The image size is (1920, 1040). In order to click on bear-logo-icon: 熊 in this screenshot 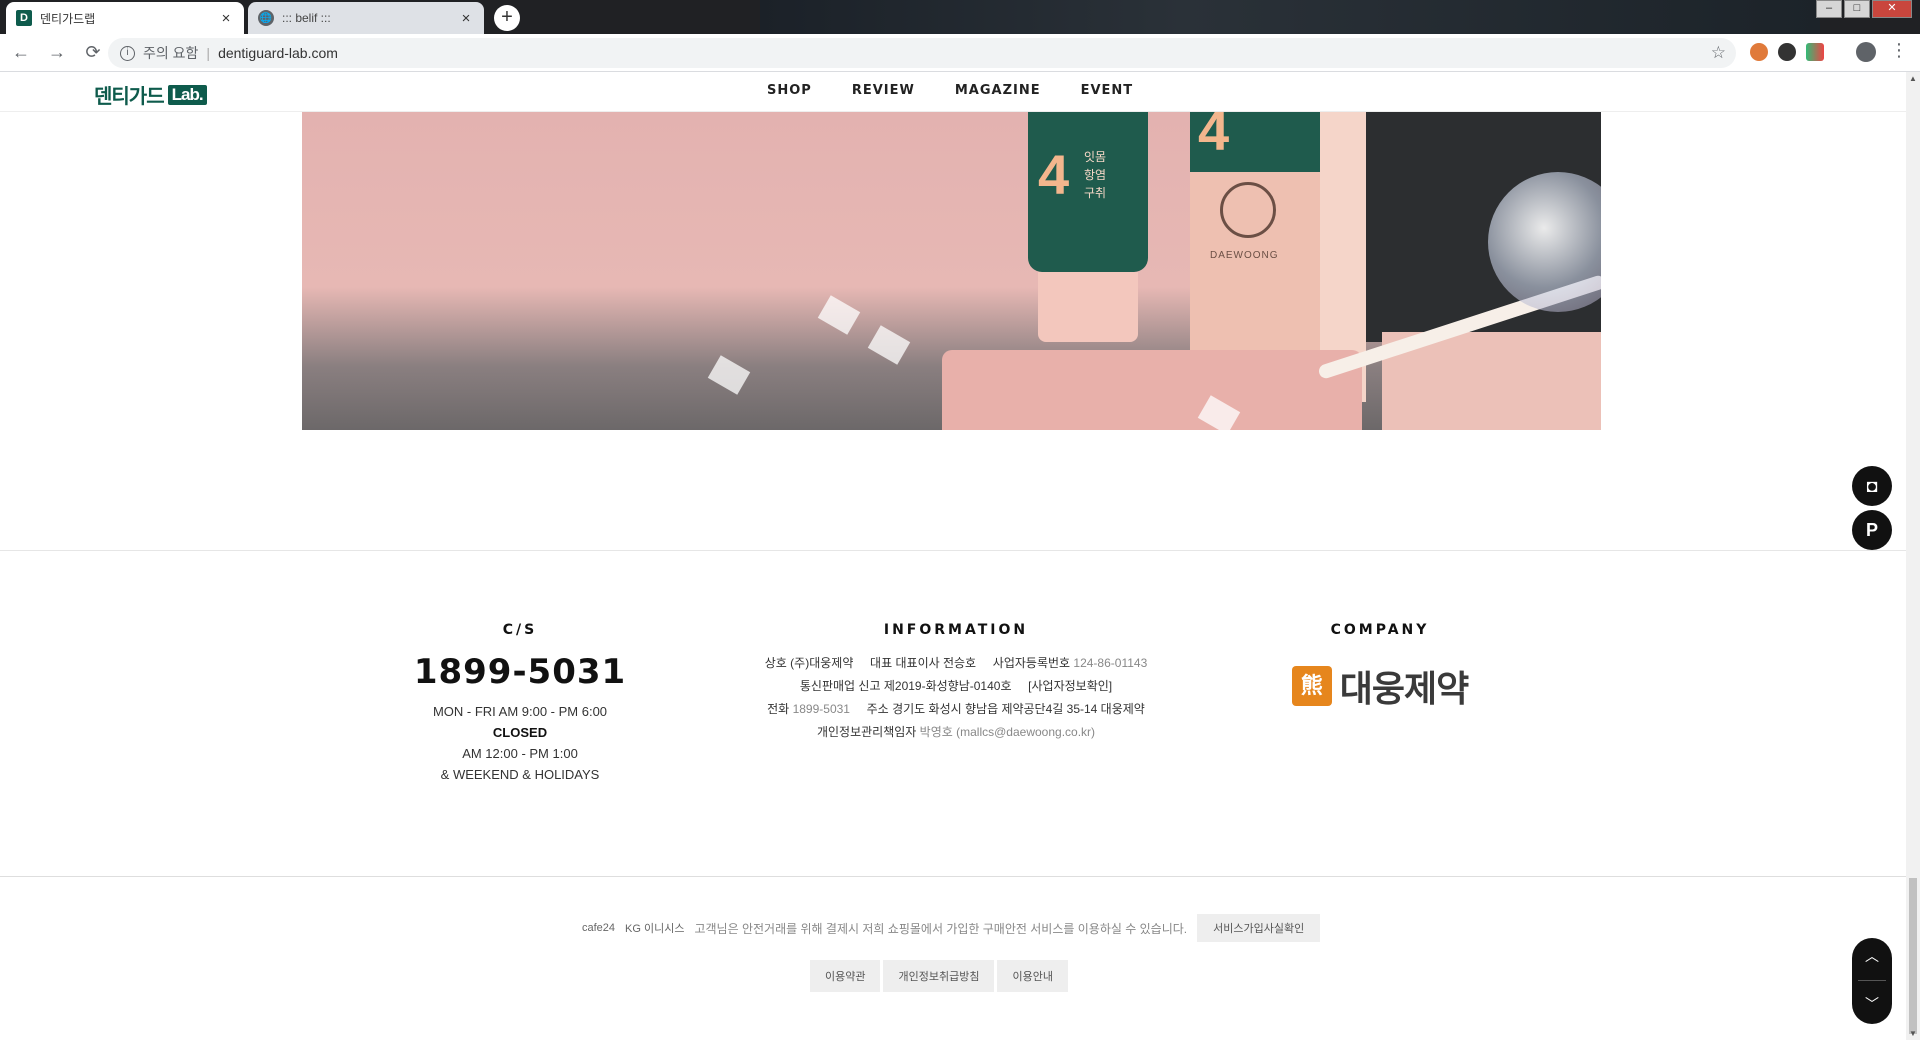, I will do `click(1311, 686)`.